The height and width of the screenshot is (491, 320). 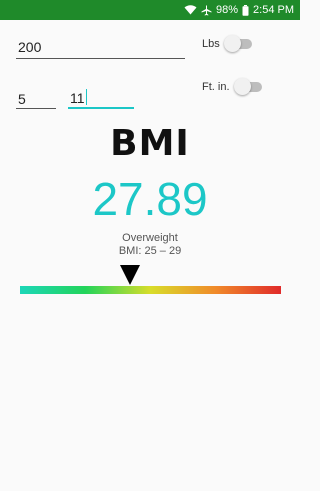 What do you see at coordinates (206, 10) in the screenshot?
I see `airplane-icon` at bounding box center [206, 10].